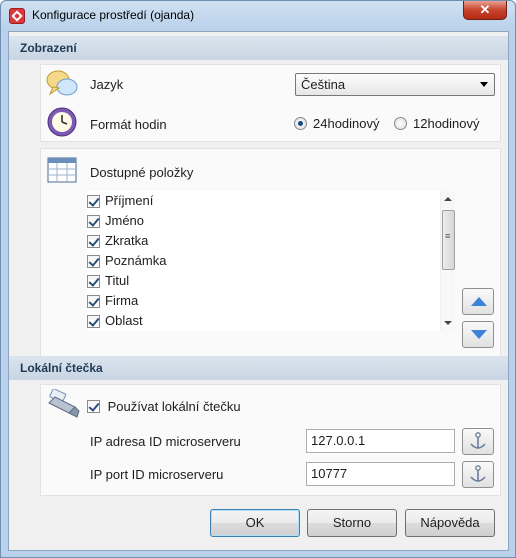  Describe the element at coordinates (258, 48) in the screenshot. I see `display-section-header: Zobrazení` at that location.